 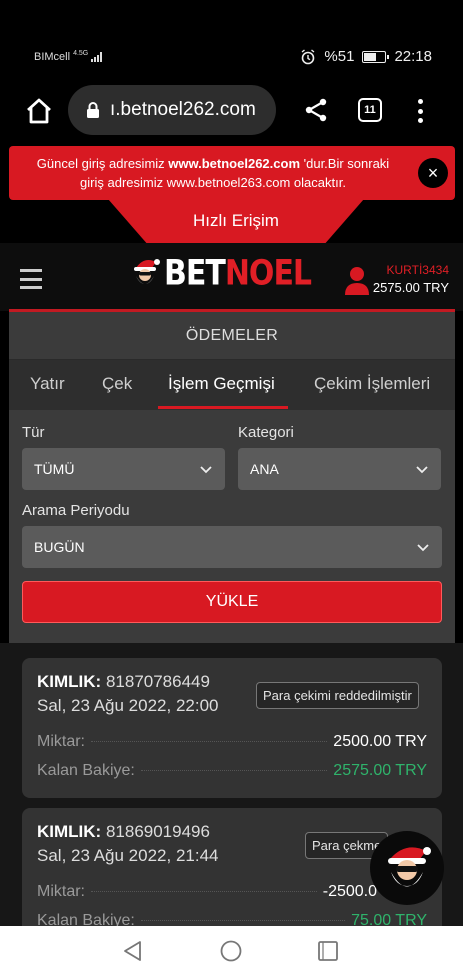 I want to click on system-navigation-bar, so click(x=231, y=952).